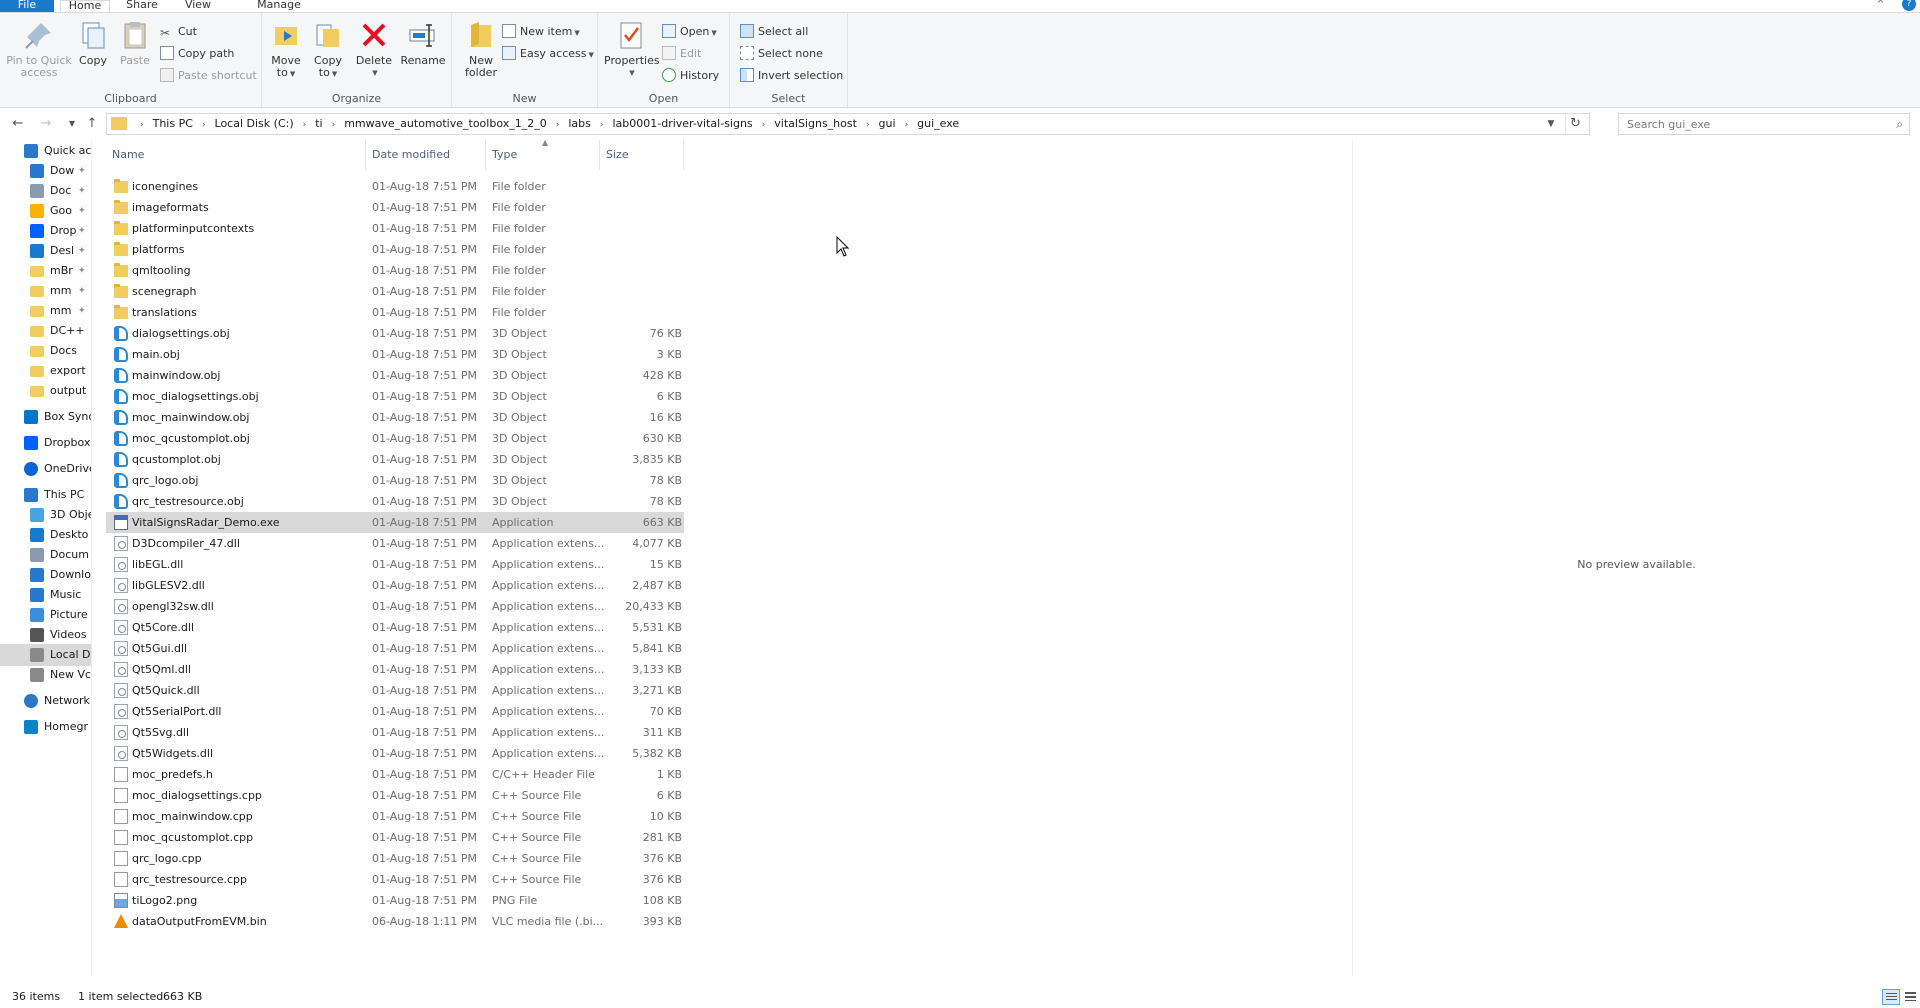  What do you see at coordinates (45, 271) in the screenshot?
I see `nav-item: folder-icon mBr ✦` at bounding box center [45, 271].